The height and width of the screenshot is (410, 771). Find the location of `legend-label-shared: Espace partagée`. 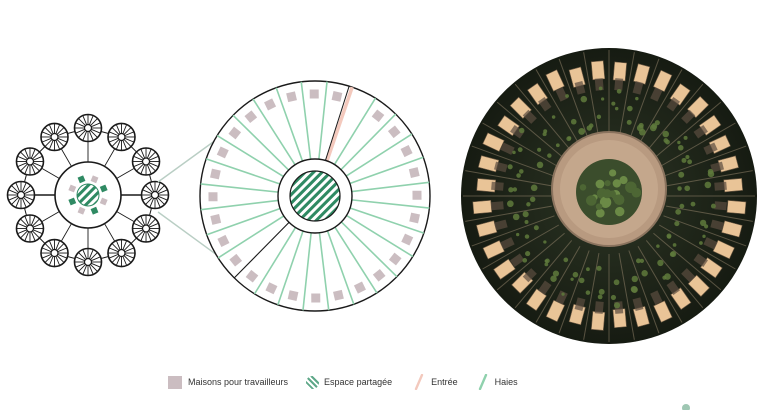

legend-label-shared: Espace partagée is located at coordinates (358, 382).